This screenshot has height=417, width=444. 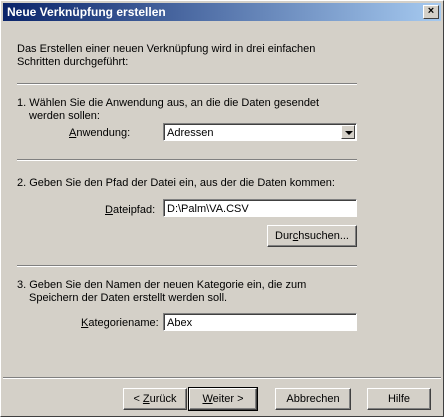 What do you see at coordinates (109, 210) in the screenshot?
I see `filepath-label-accel: D` at bounding box center [109, 210].